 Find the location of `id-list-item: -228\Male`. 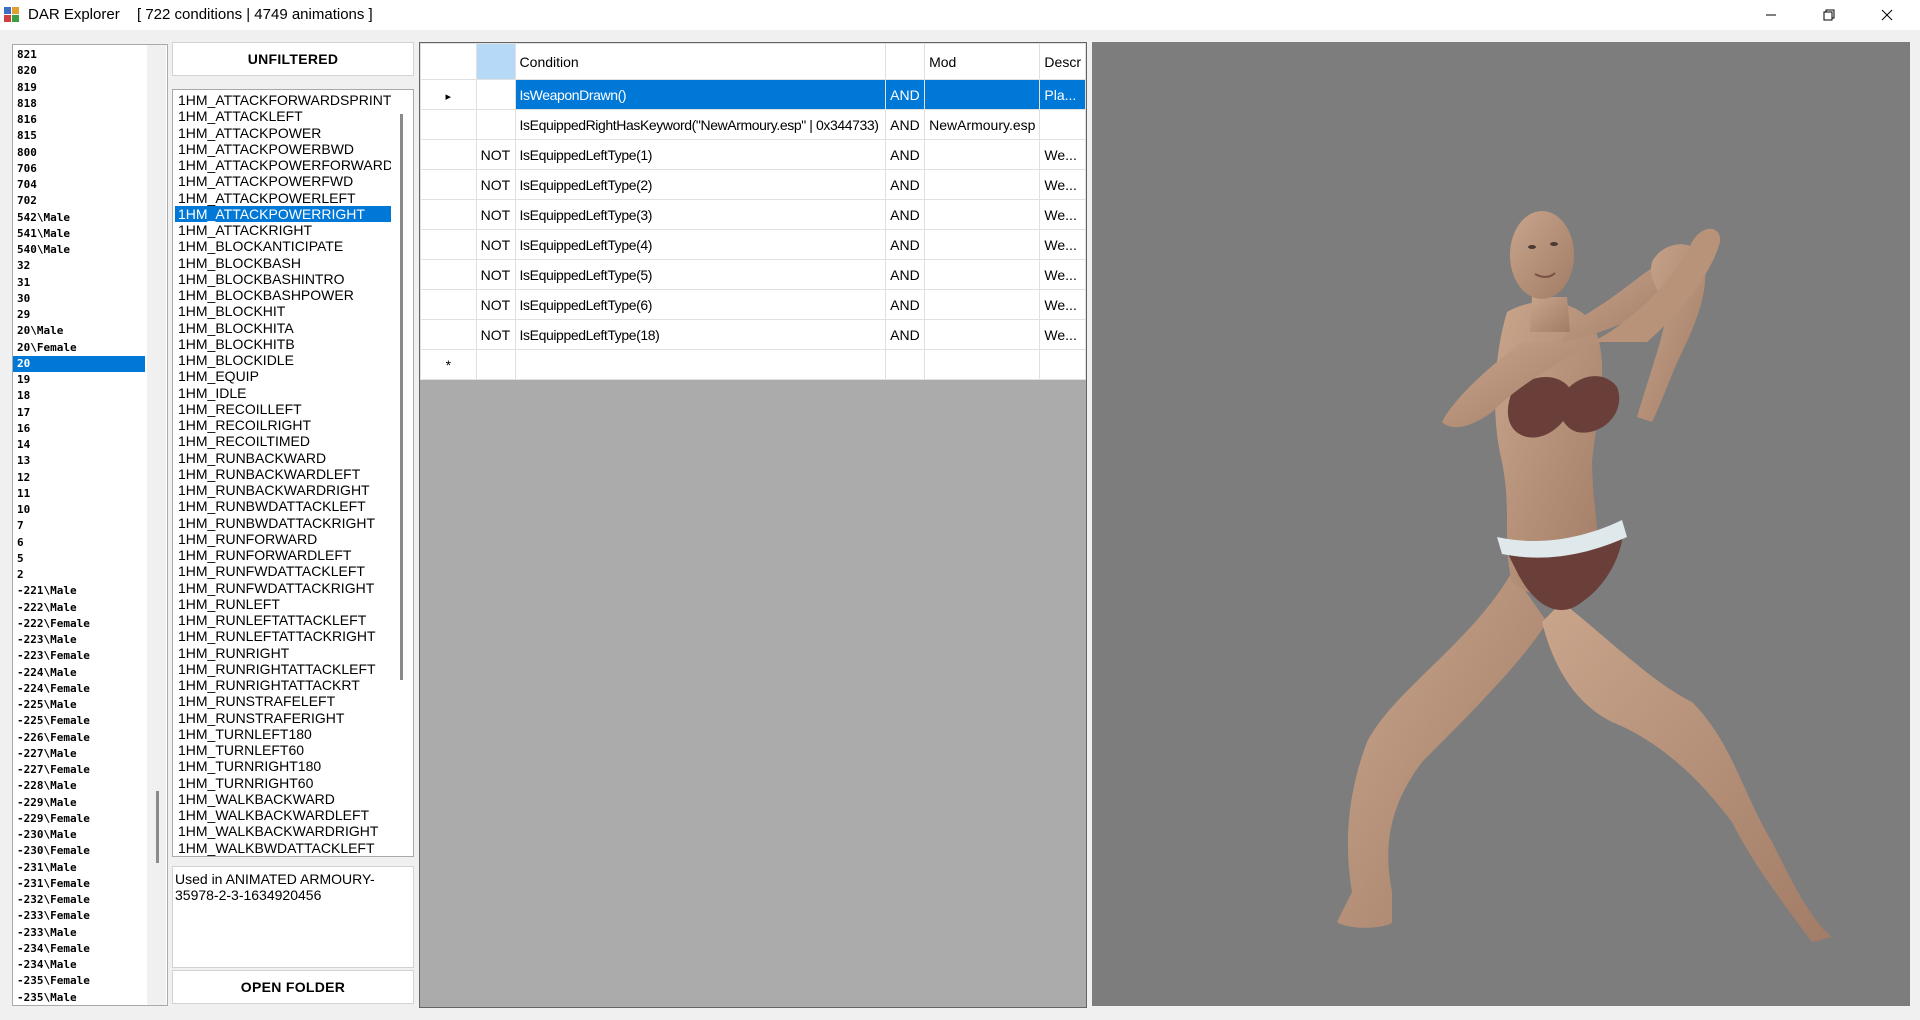

id-list-item: -228\Male is located at coordinates (79, 786).